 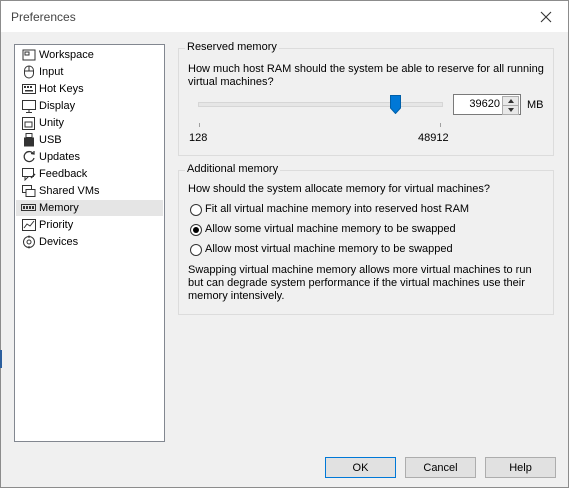 I want to click on nav-item-usb: USB, so click(x=89, y=140).